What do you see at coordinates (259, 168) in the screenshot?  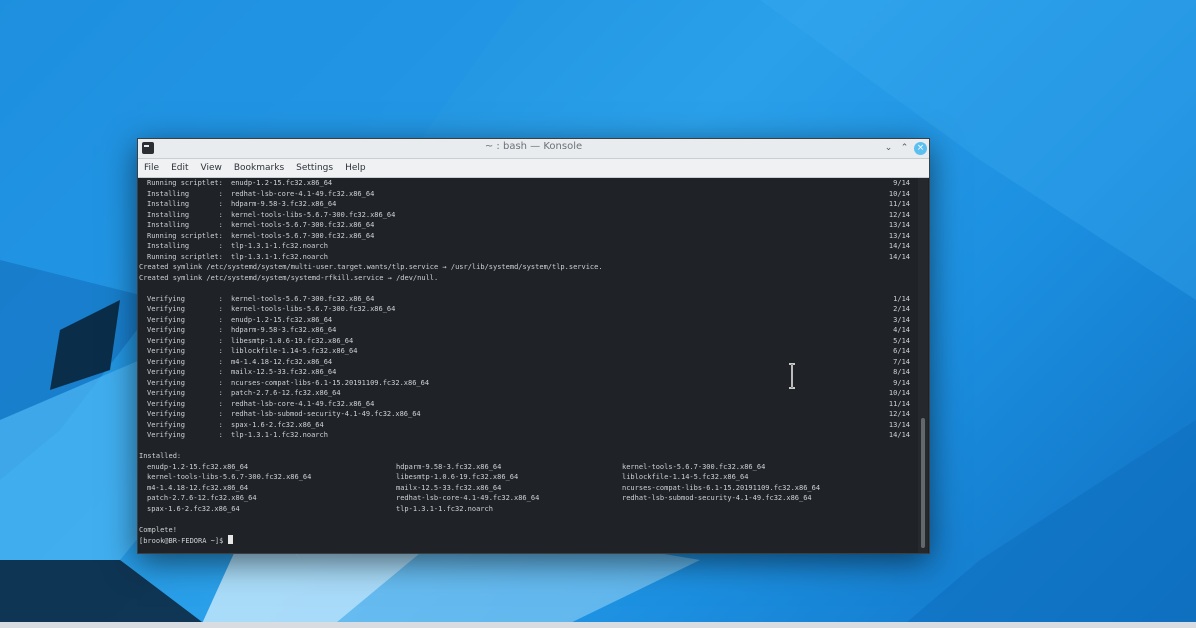 I see `menu-bookmarks: Bookmarks` at bounding box center [259, 168].